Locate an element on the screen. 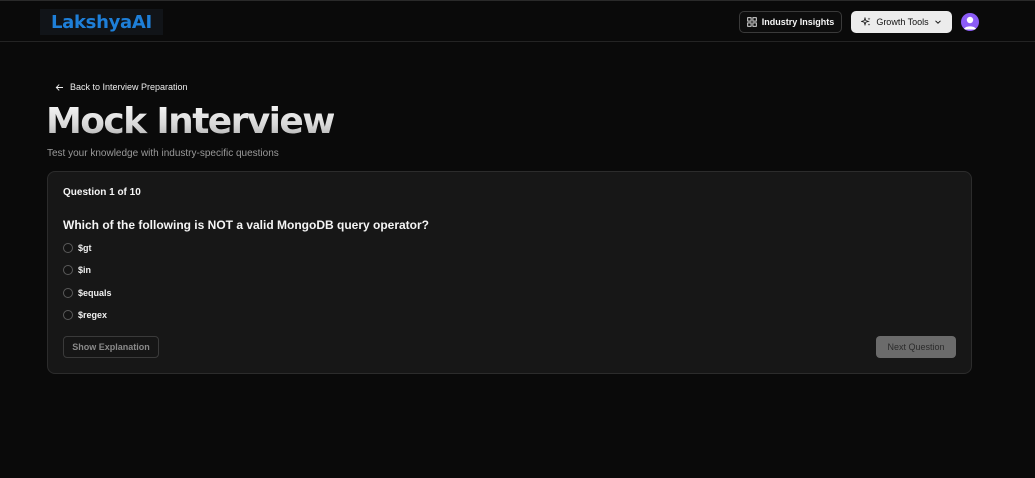 The image size is (1035, 478). answer-option-label: $regex is located at coordinates (93, 315).